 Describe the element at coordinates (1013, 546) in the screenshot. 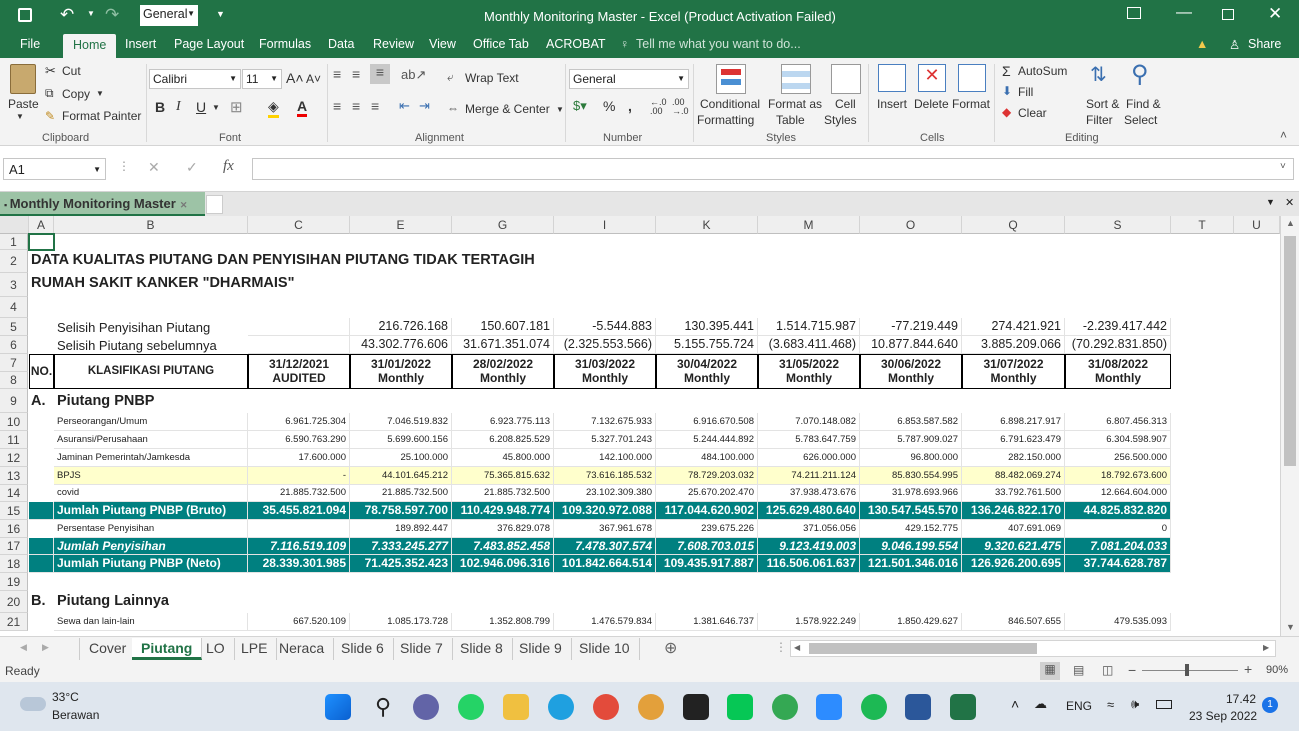

I see `r17-cell: 9.320.621.475` at that location.